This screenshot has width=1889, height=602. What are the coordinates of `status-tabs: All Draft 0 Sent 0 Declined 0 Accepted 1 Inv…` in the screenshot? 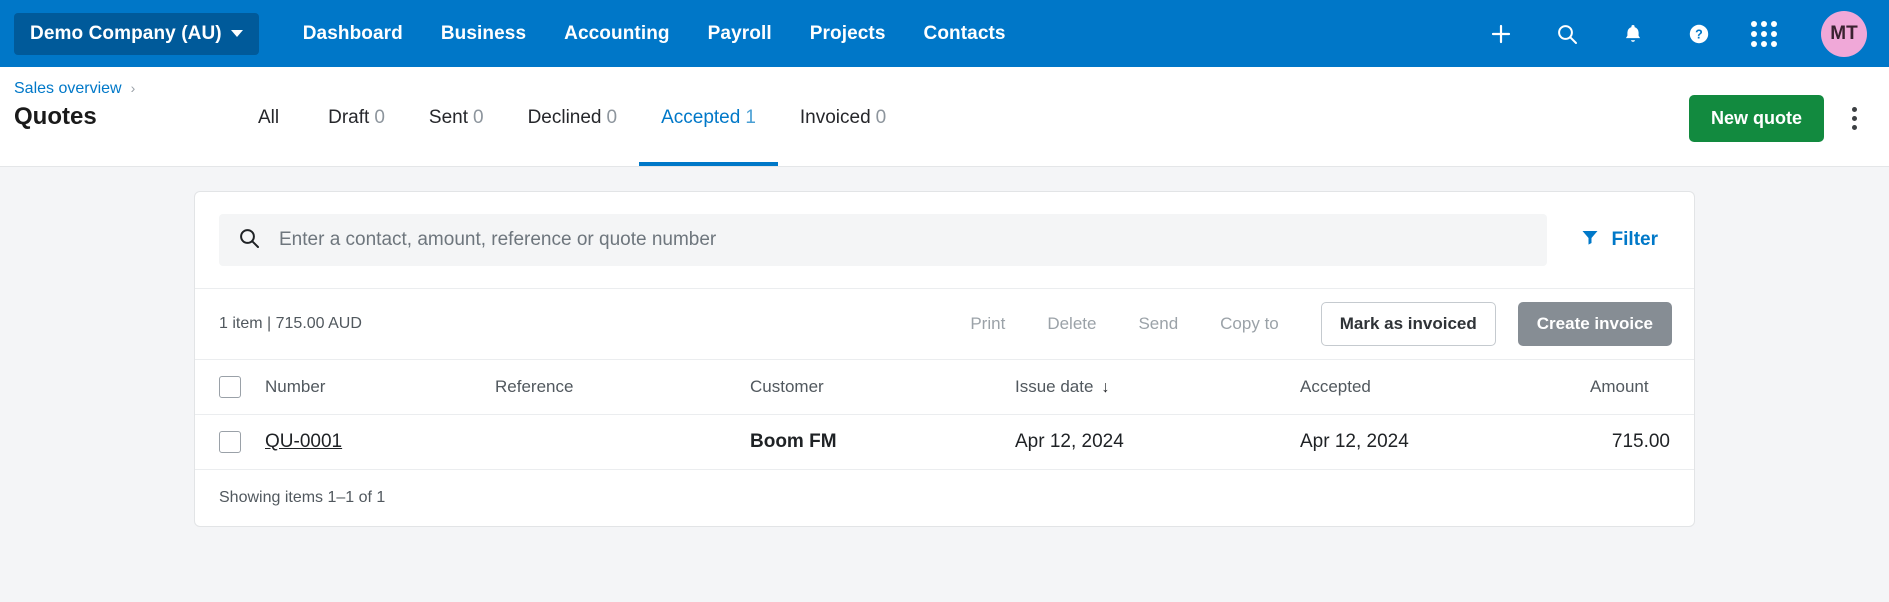 It's located at (572, 116).